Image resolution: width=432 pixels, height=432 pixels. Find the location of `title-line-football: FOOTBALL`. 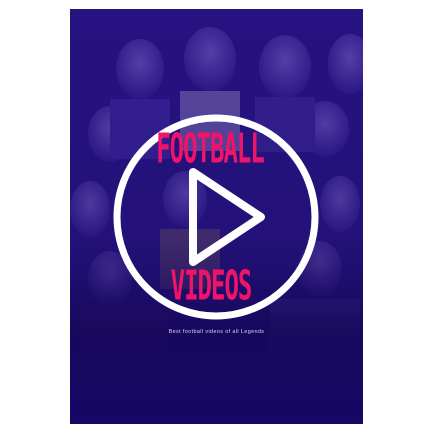

title-line-football: FOOTBALL is located at coordinates (210, 149).